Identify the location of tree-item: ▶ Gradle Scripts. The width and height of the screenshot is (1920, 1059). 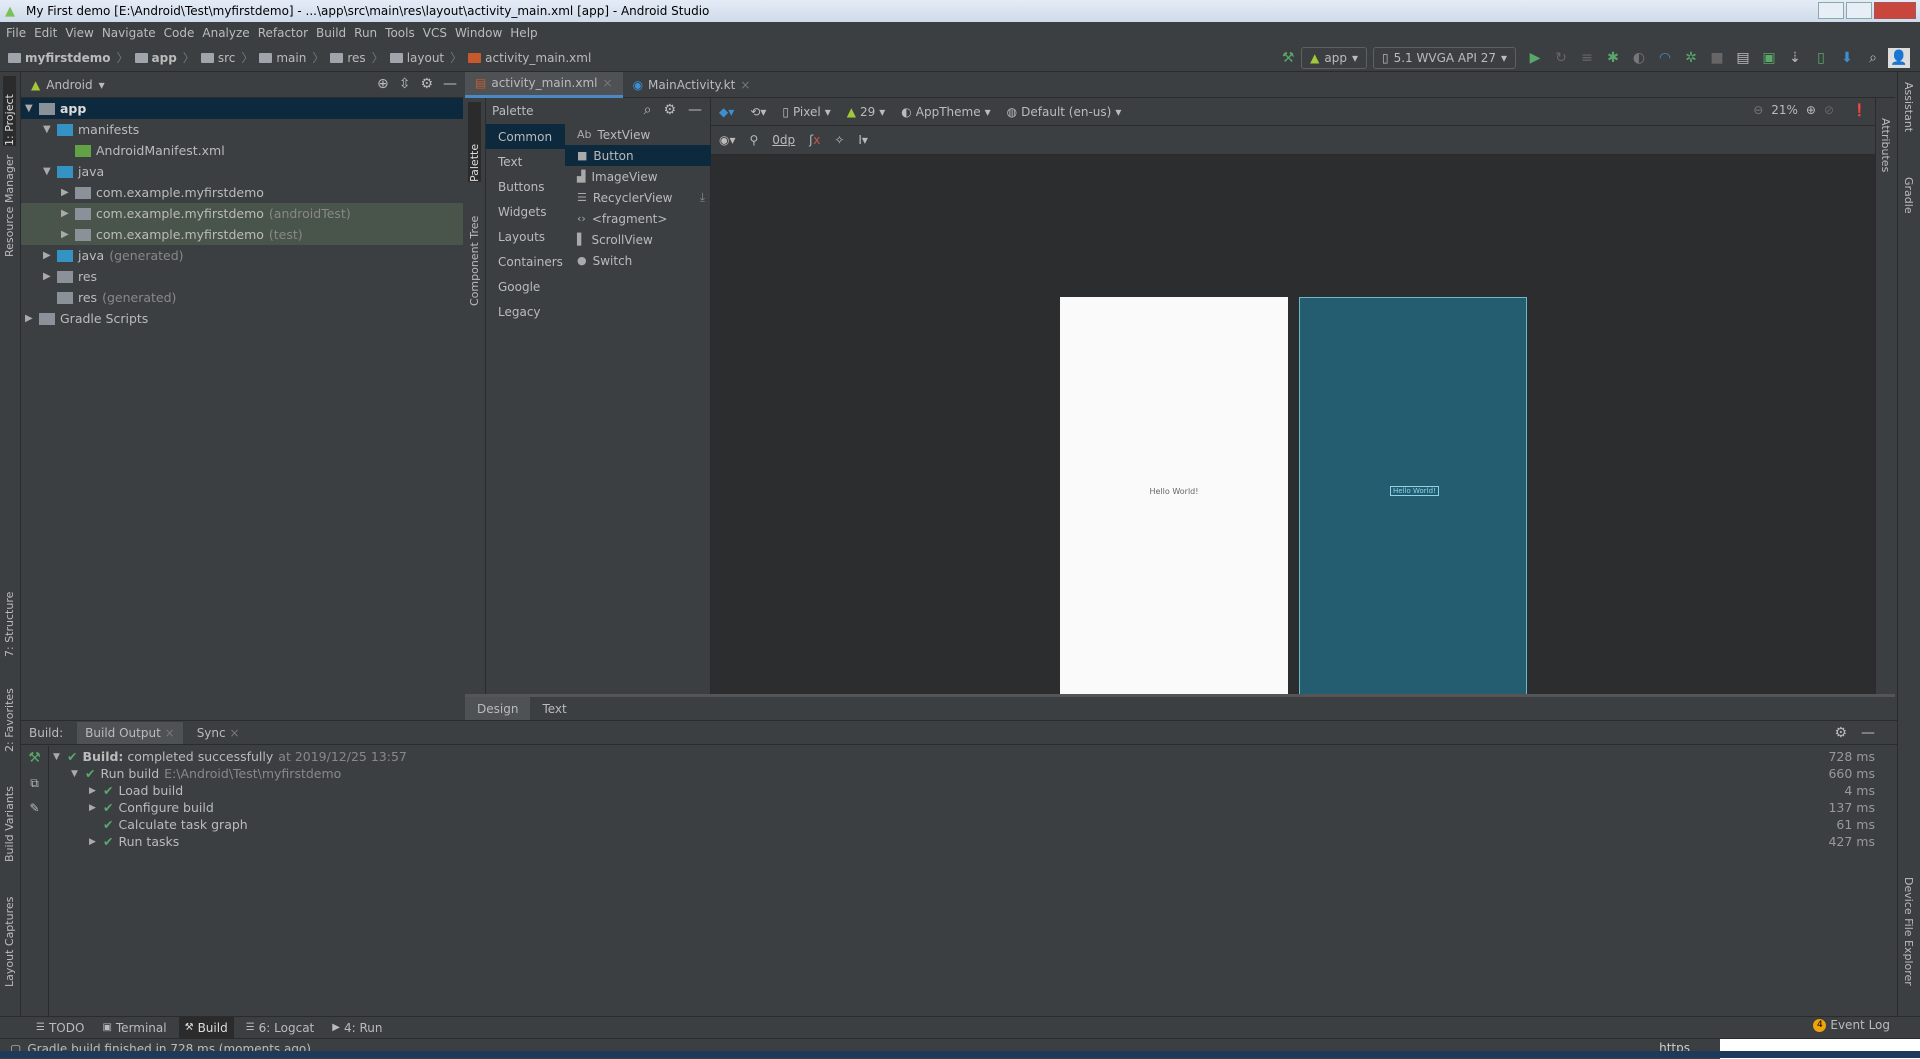
(242, 318).